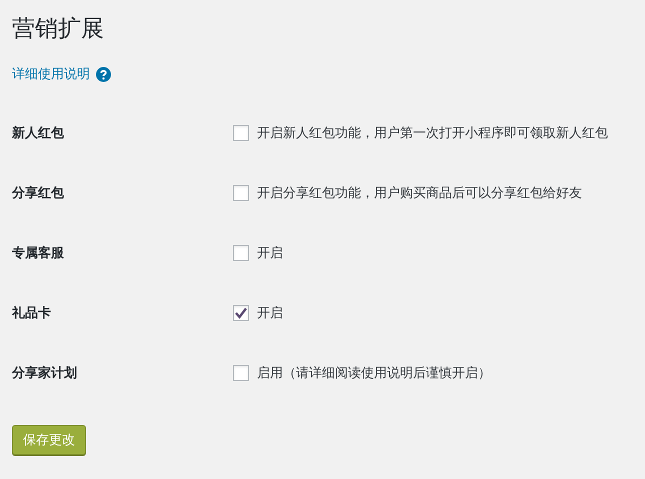  Describe the element at coordinates (432, 133) in the screenshot. I see `setting-description: 开启新人红包功能，用户第一次打开小程序即可领取新人红包` at that location.